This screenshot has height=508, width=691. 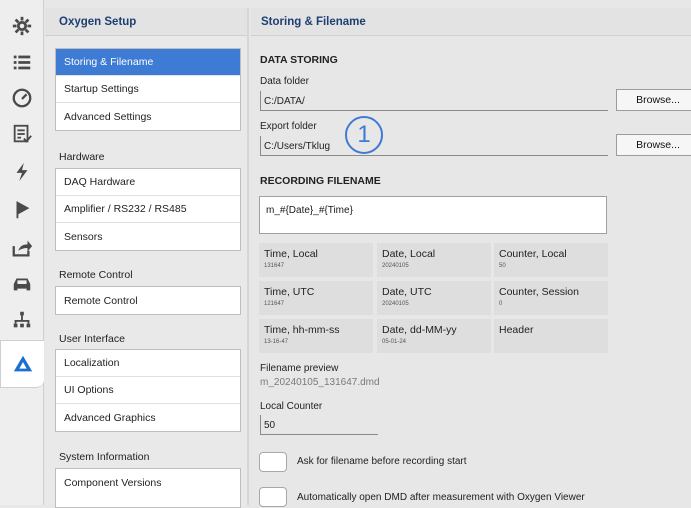 What do you see at coordinates (92, 339) in the screenshot?
I see `group-label-user-interface: User Interface` at bounding box center [92, 339].